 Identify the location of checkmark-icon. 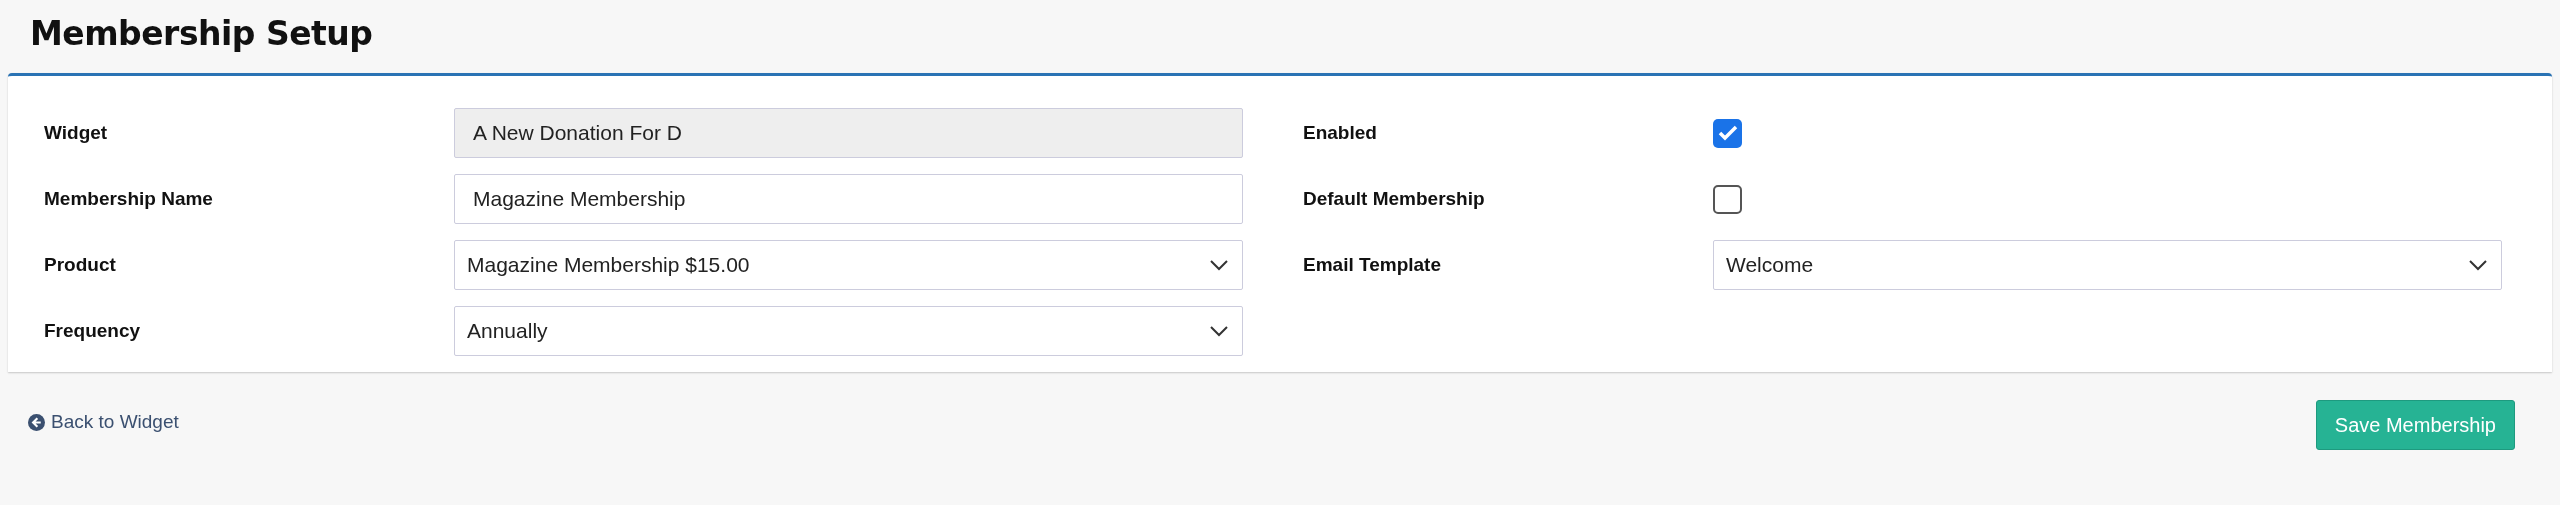
(1727, 133).